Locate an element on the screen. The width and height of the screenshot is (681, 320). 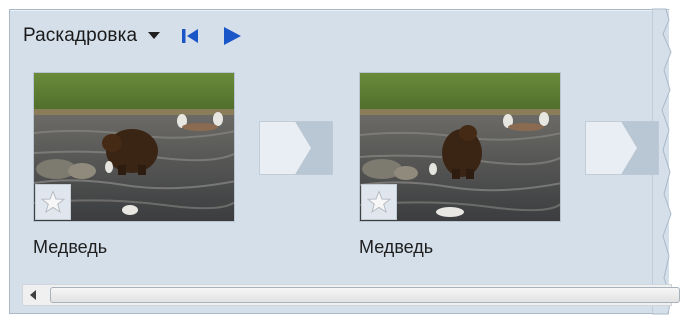
scroll-left-button is located at coordinates (34, 295).